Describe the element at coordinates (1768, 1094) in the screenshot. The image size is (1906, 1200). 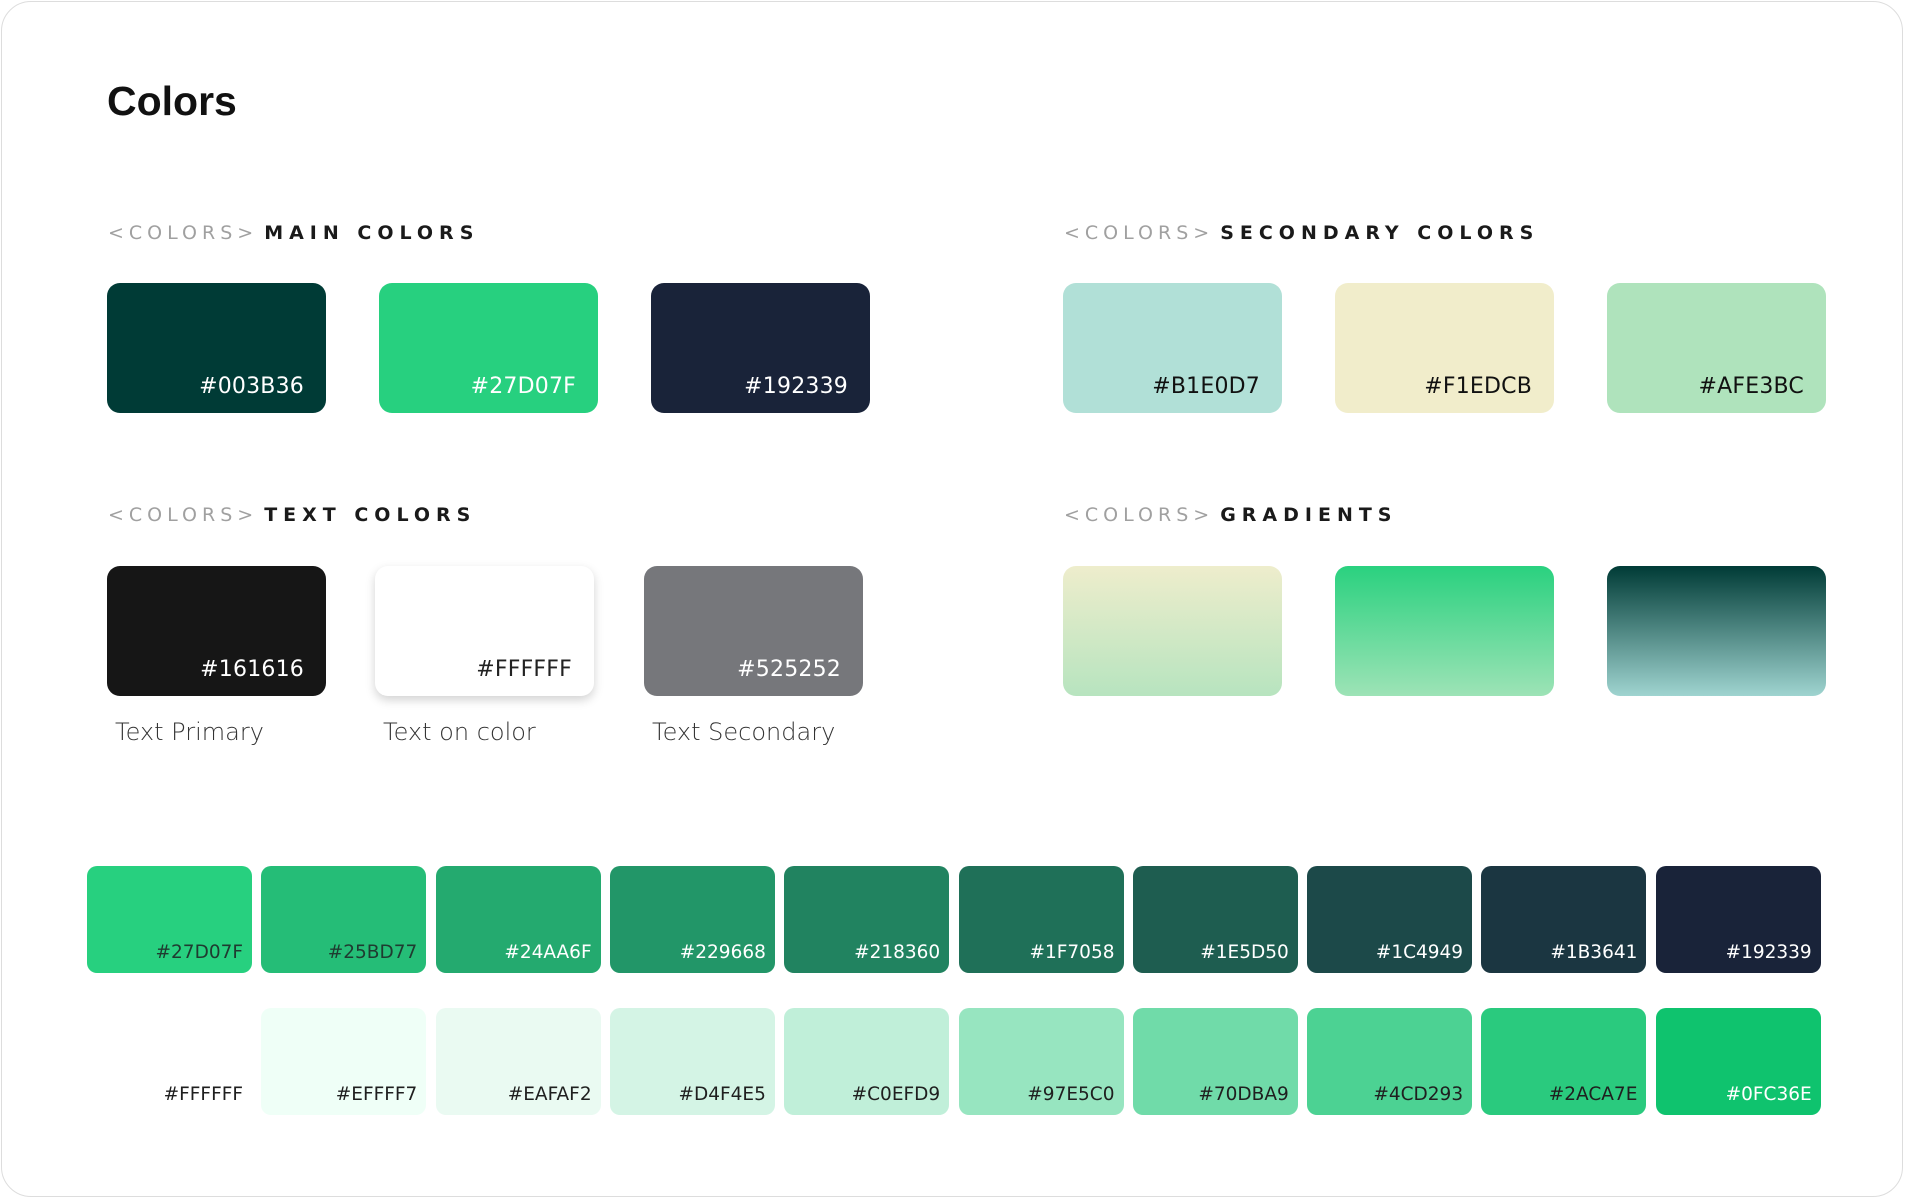
I see `palette-hex: #0FC36E` at that location.